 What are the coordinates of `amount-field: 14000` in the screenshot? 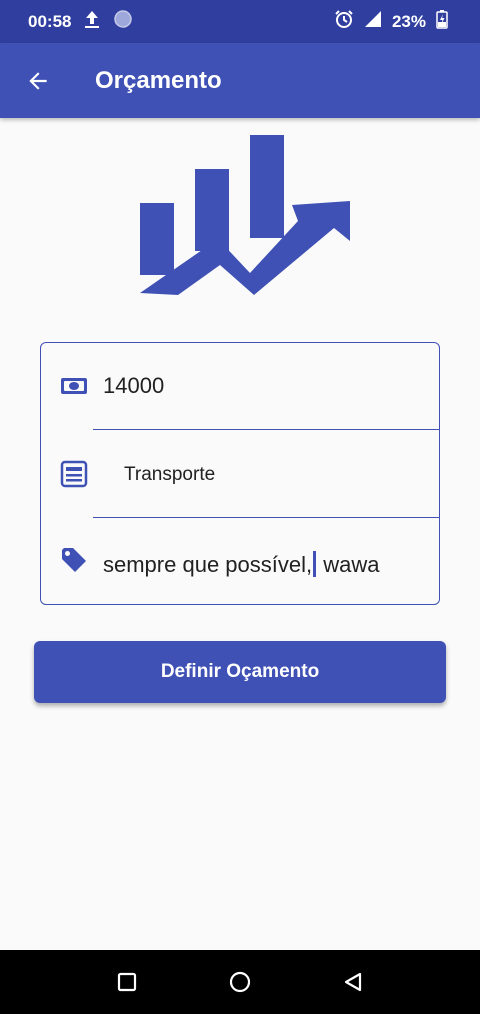 It's located at (133, 386).